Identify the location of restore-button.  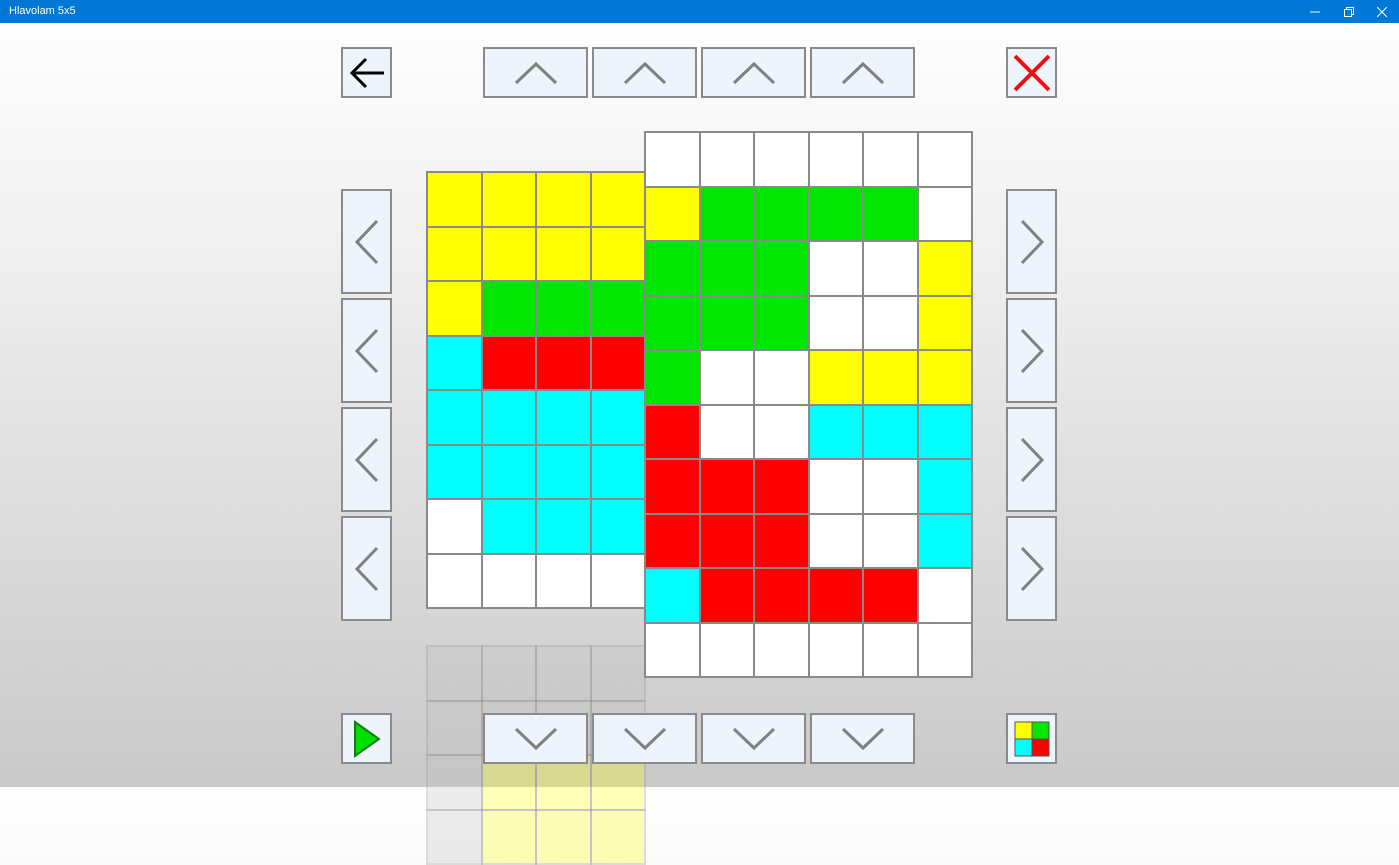
(1349, 11).